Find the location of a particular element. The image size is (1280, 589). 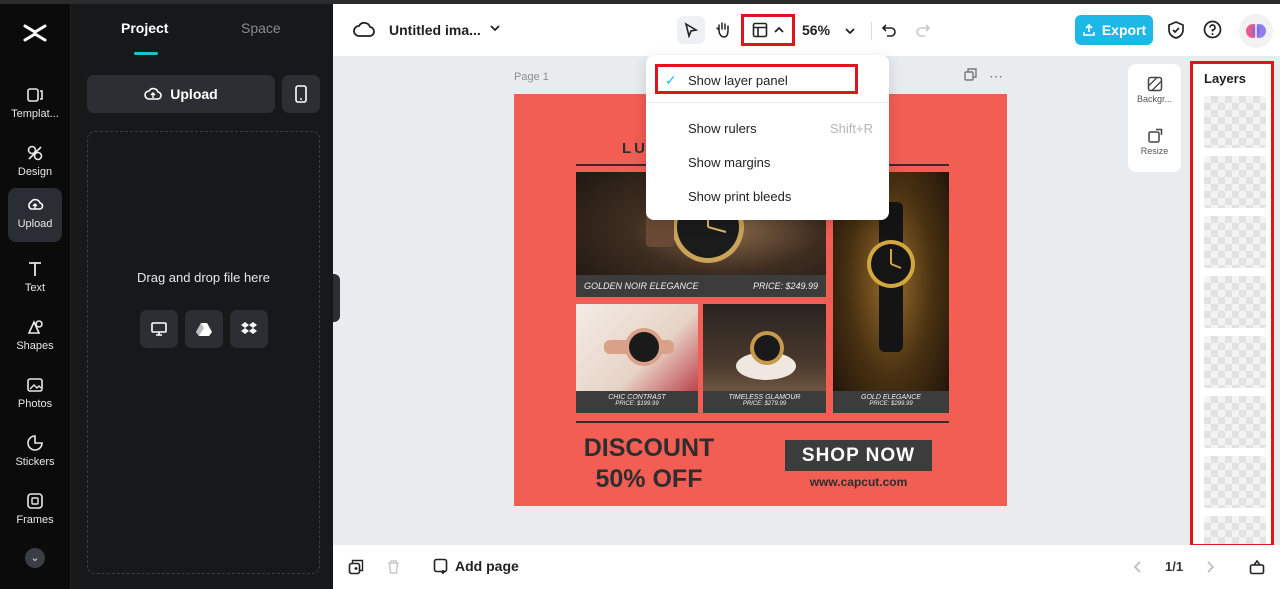

export-button: Export is located at coordinates (1114, 30).